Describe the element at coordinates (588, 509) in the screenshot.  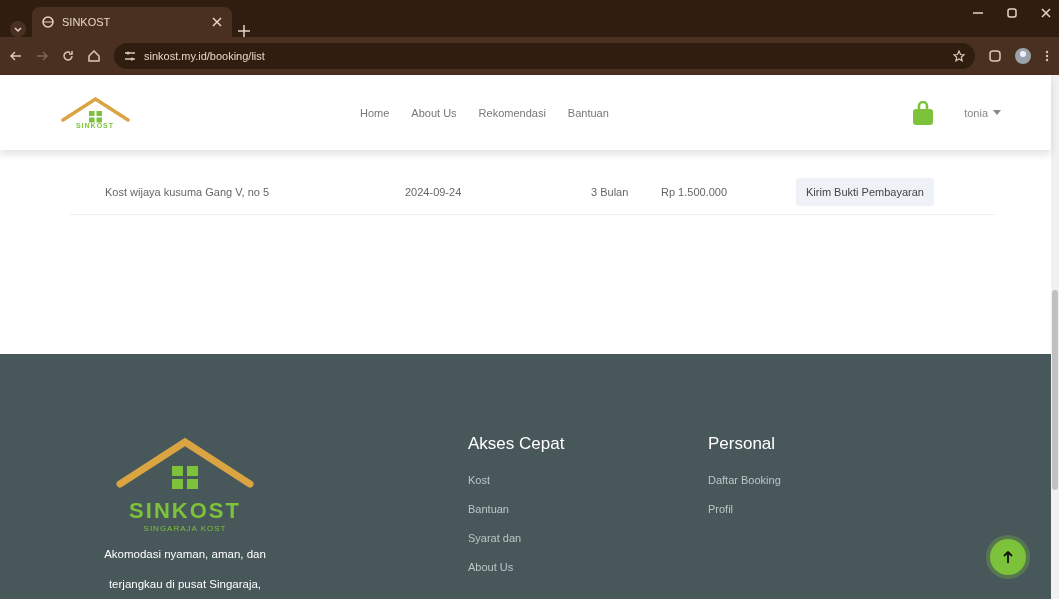
I see `footer-link: Bantuan` at that location.